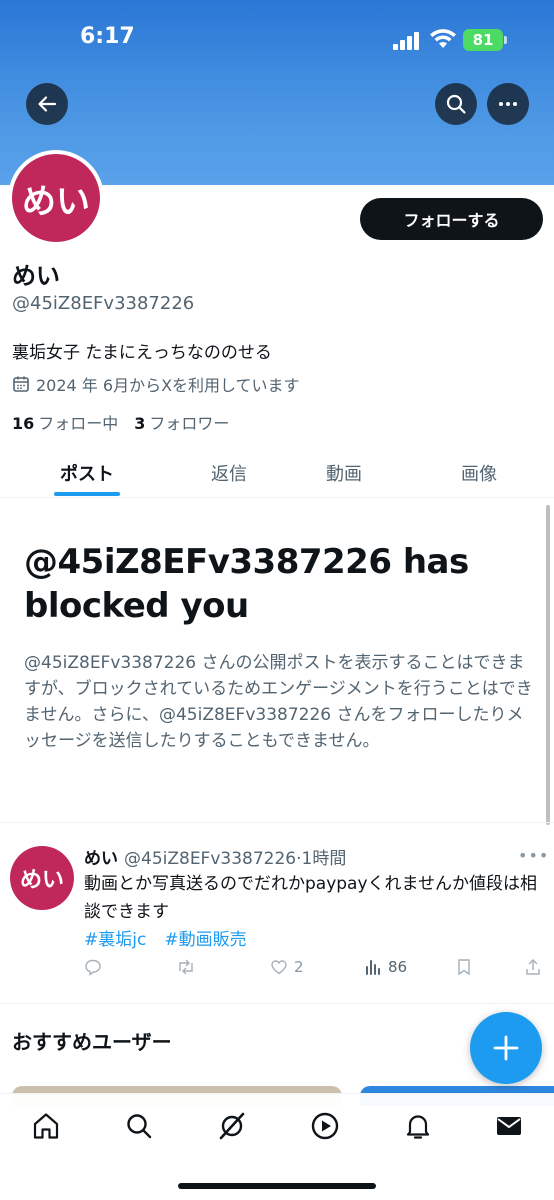  What do you see at coordinates (479, 473) in the screenshot?
I see `tab-images: 画像` at bounding box center [479, 473].